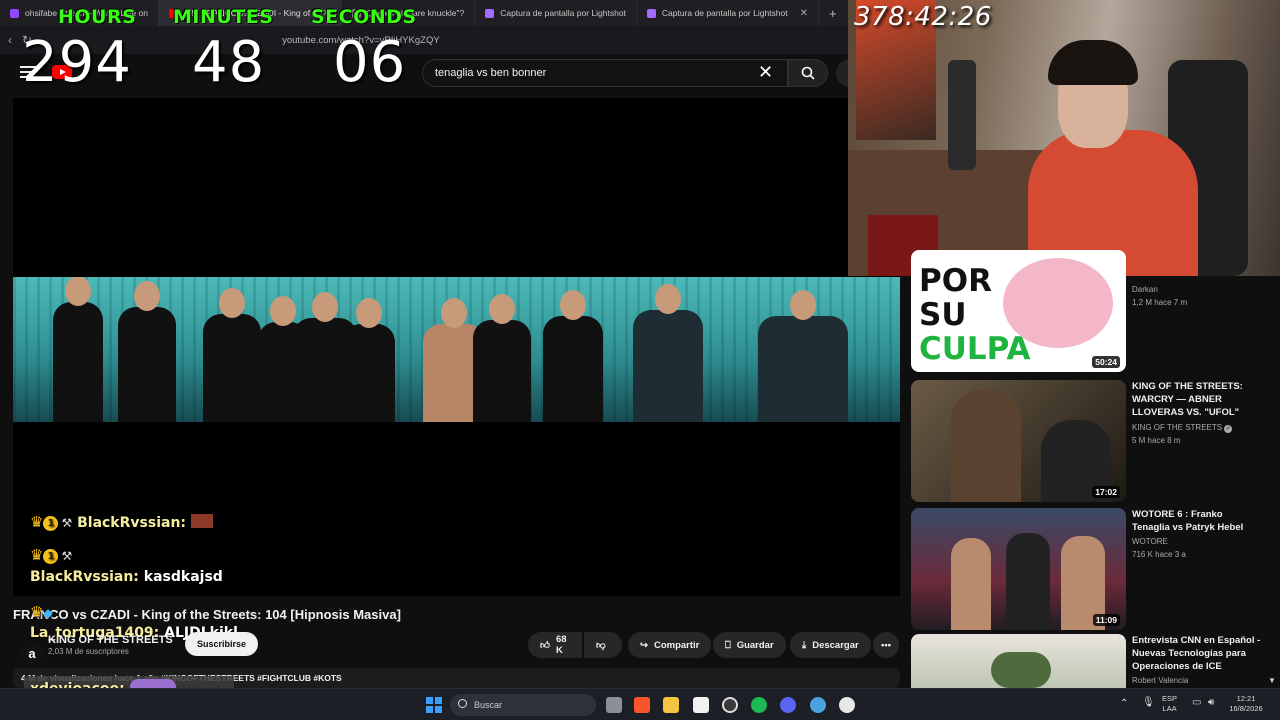  What do you see at coordinates (14, 13) in the screenshot?
I see `twitch-icon` at bounding box center [14, 13].